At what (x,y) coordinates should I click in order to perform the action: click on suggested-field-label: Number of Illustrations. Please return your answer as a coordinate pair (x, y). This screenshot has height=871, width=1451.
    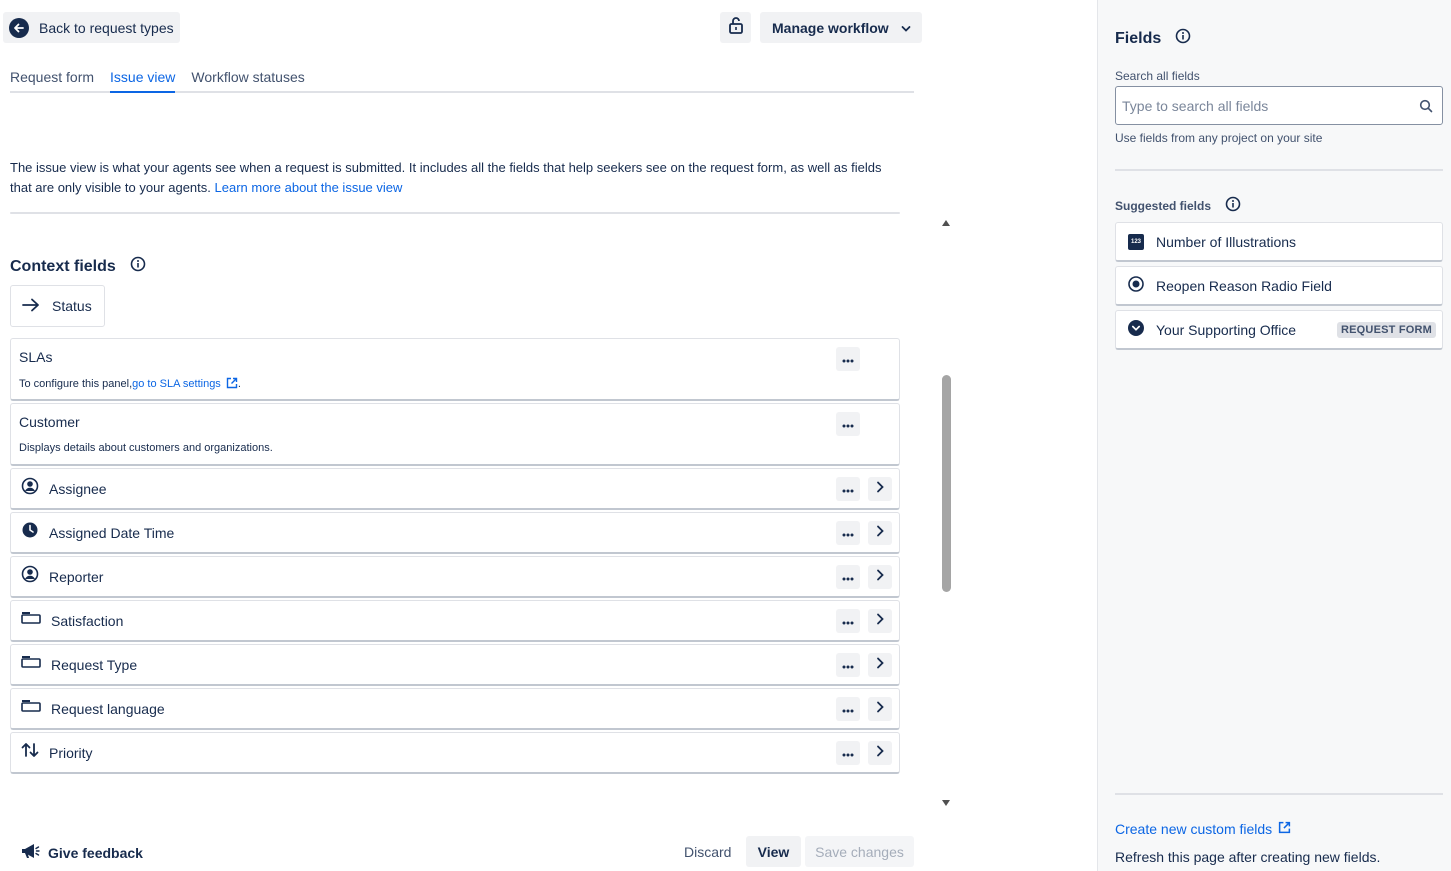
    Looking at the image, I should click on (1226, 241).